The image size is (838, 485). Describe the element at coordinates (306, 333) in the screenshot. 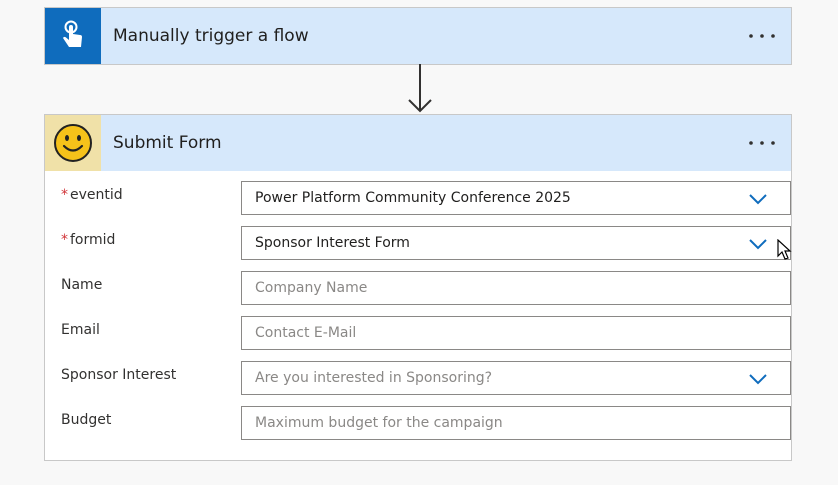

I see `email-placeholder: Contact E-Mail` at that location.